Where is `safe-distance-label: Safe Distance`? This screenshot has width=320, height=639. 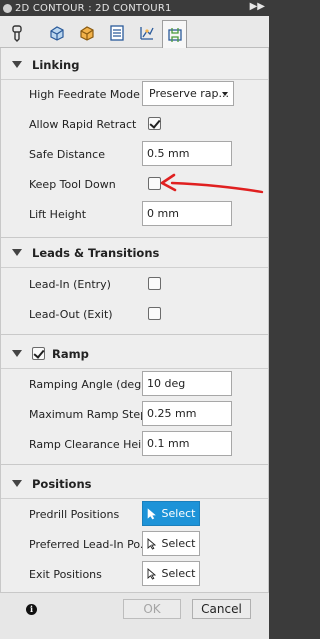
safe-distance-label: Safe Distance is located at coordinates (67, 154).